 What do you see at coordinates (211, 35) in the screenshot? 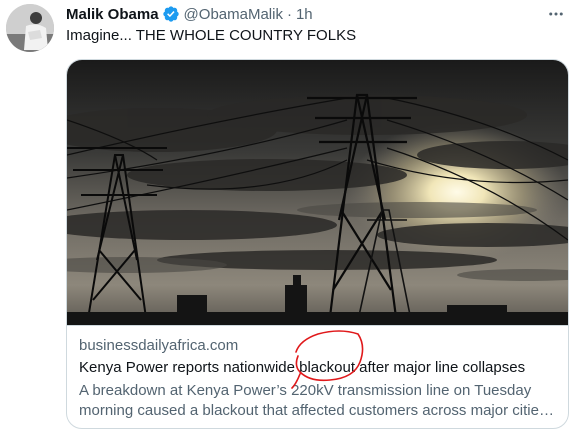
I see `tweet-text: Imagine... THE WHOLE COUNTRY FOLKS` at bounding box center [211, 35].